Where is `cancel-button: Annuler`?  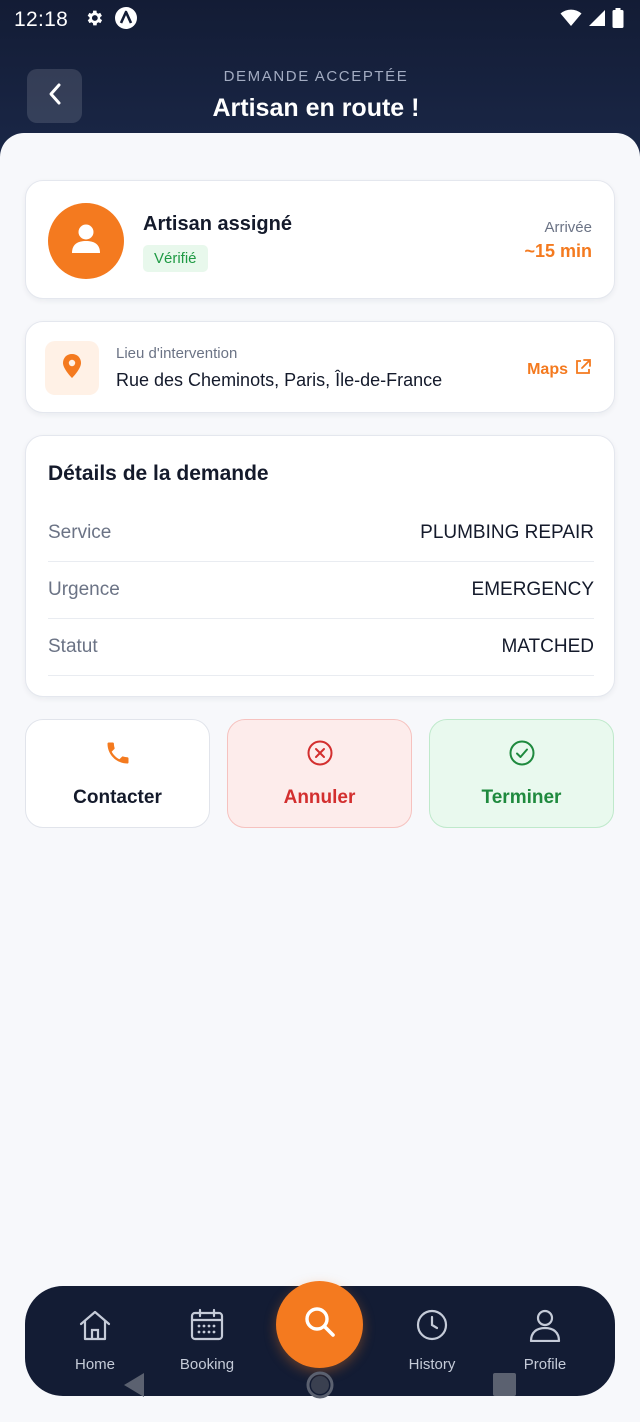 cancel-button: Annuler is located at coordinates (319, 773).